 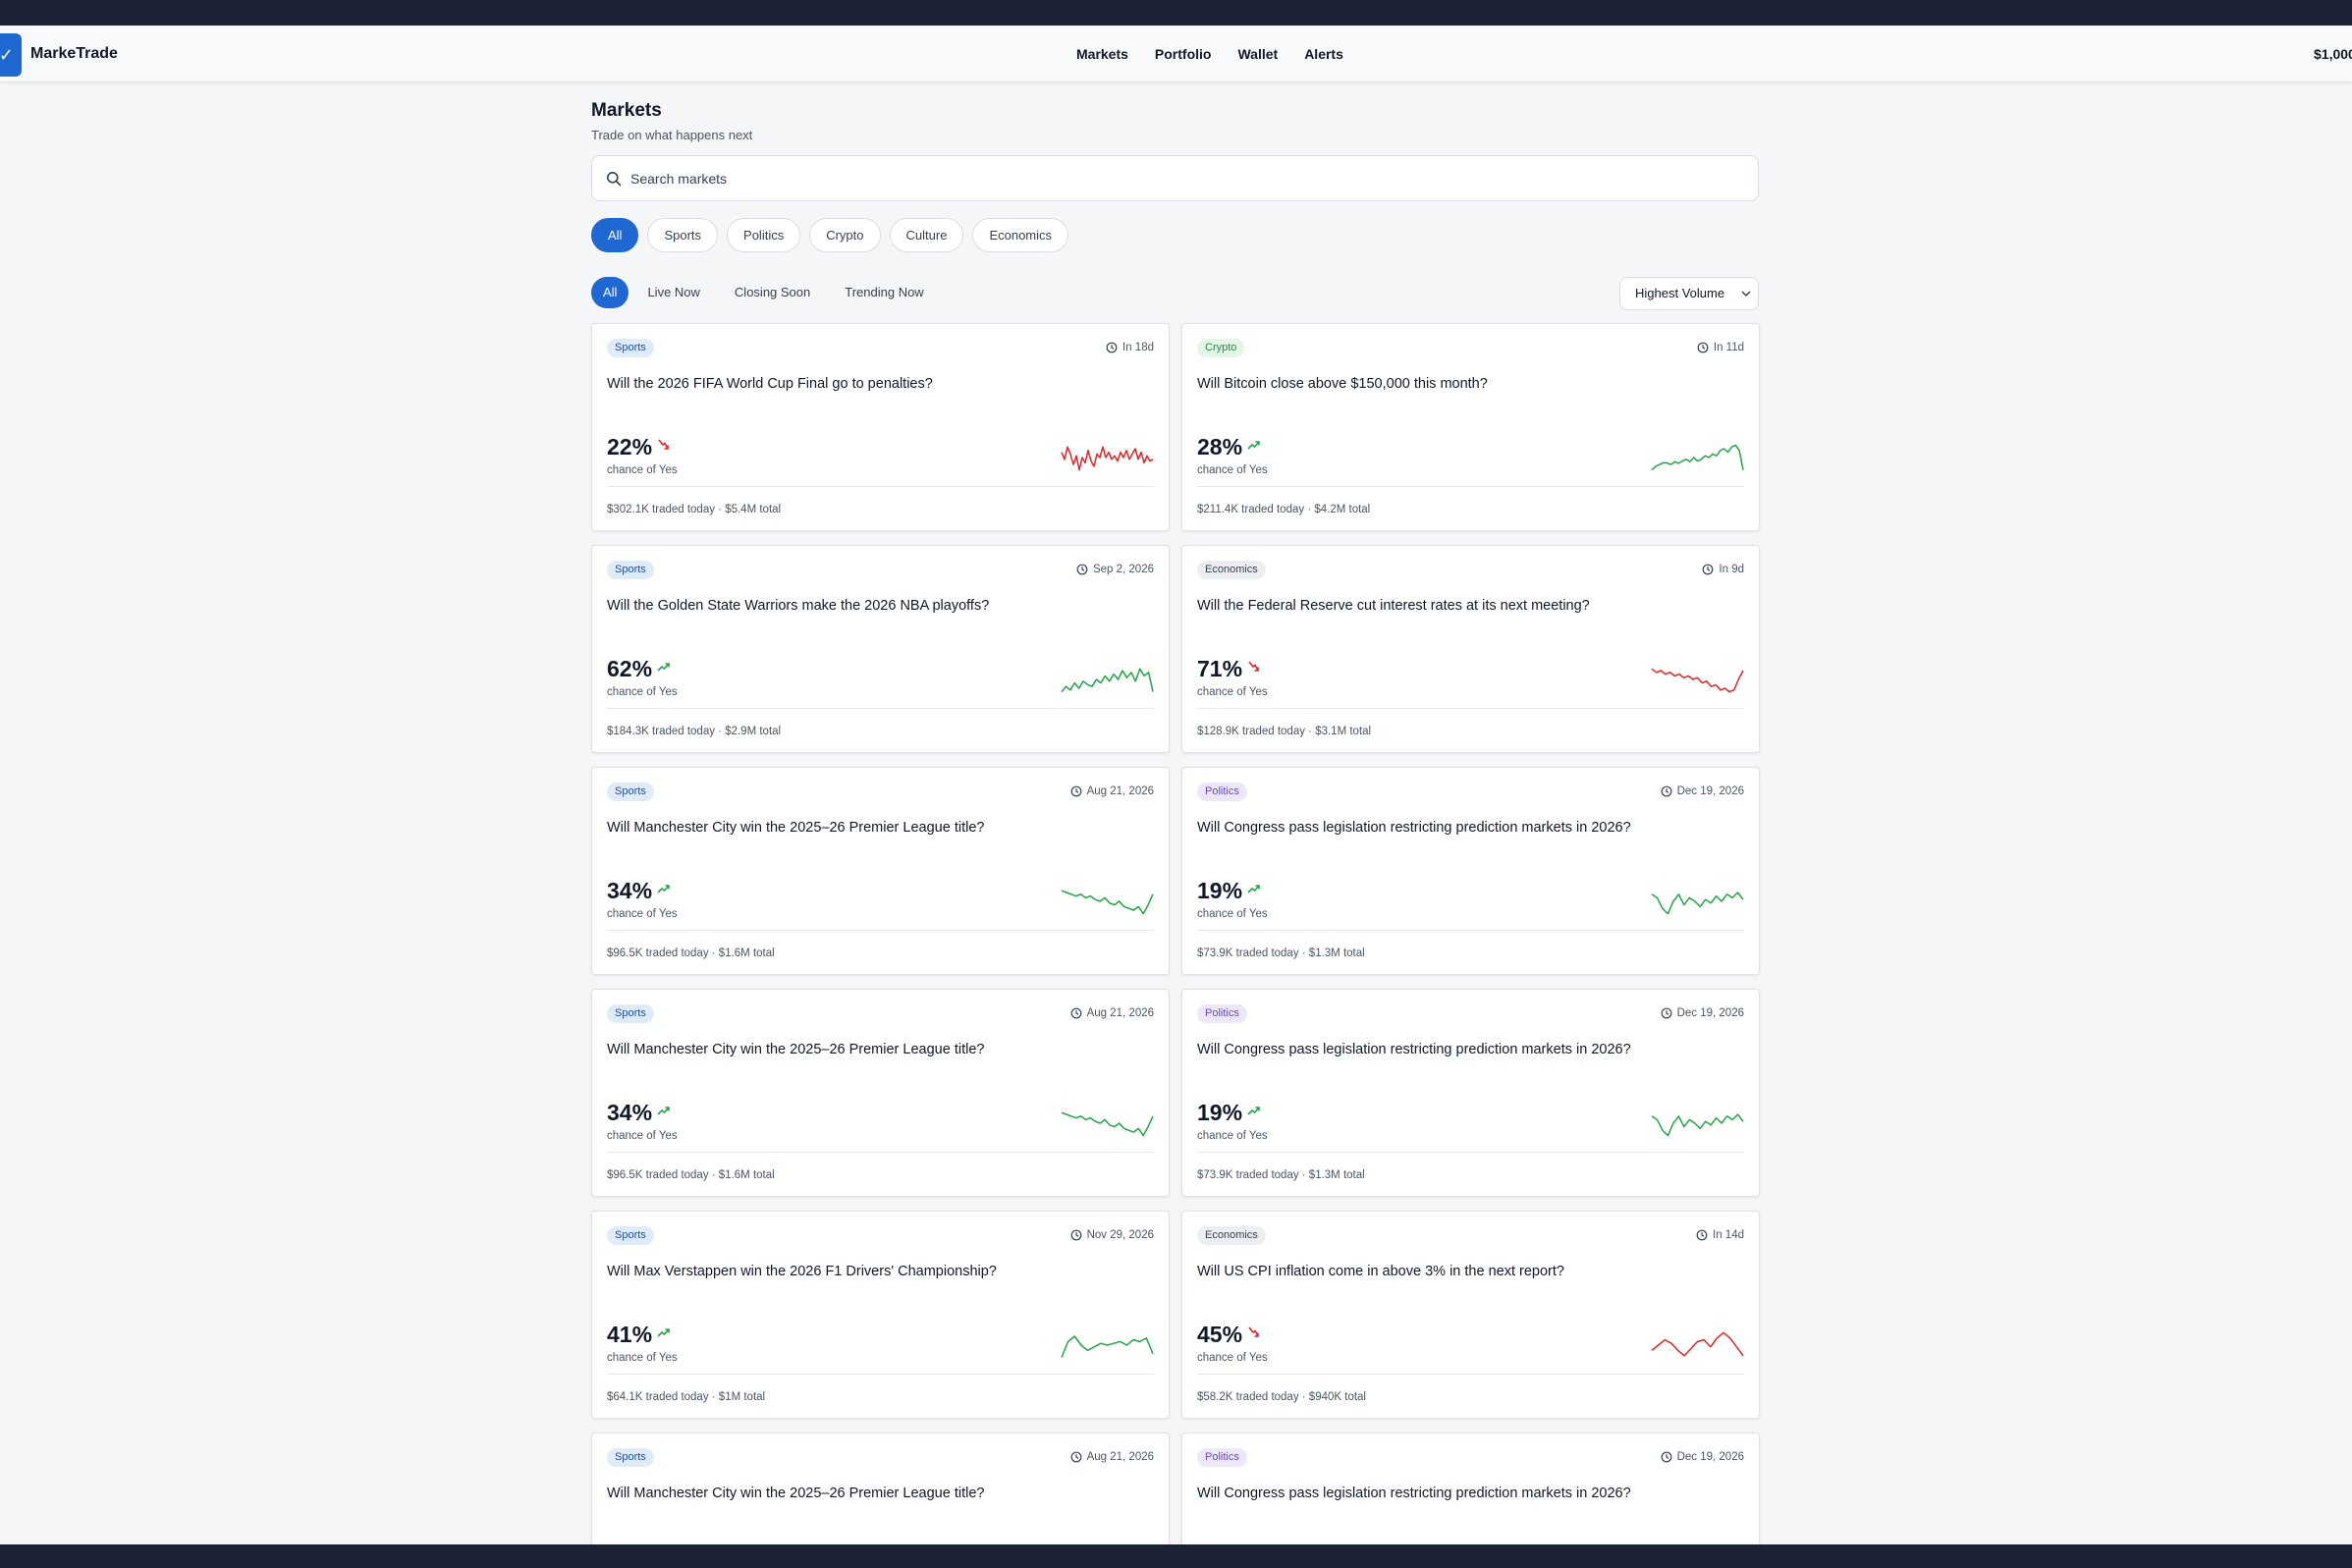 I want to click on yes-probability: 41%, so click(x=630, y=1334).